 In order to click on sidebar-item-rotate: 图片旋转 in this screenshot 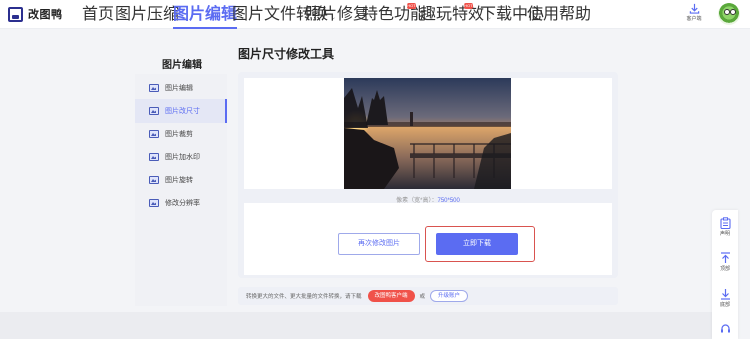, I will do `click(181, 180)`.